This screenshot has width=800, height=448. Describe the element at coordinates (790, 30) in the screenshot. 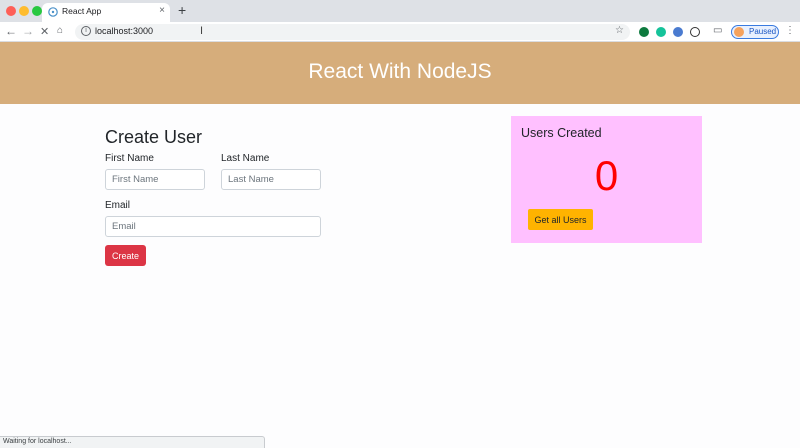

I see `more-vert-icon: ⋮` at that location.